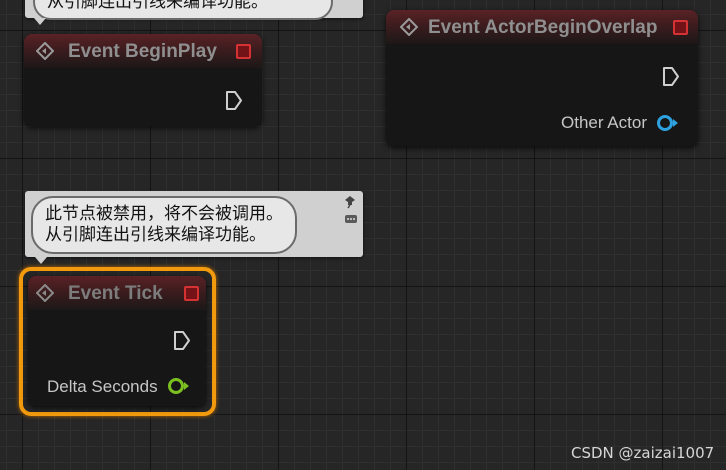 The width and height of the screenshot is (726, 470). I want to click on watermark: CSDN @zaizai1007, so click(643, 453).